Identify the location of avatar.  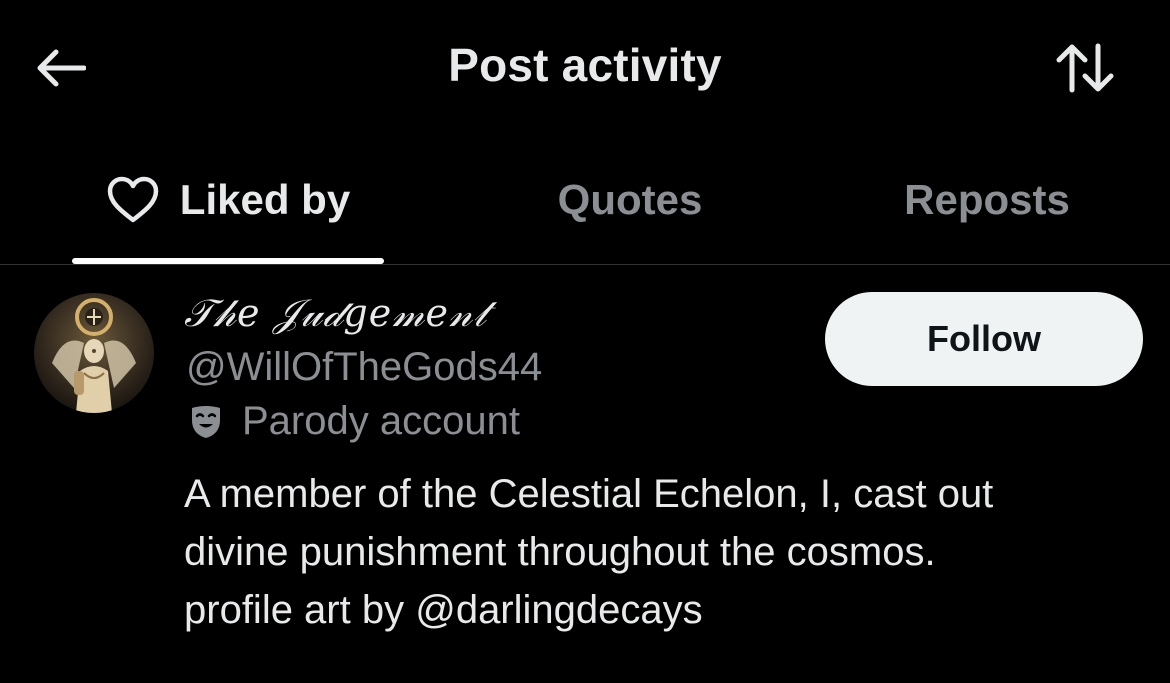
(94, 353).